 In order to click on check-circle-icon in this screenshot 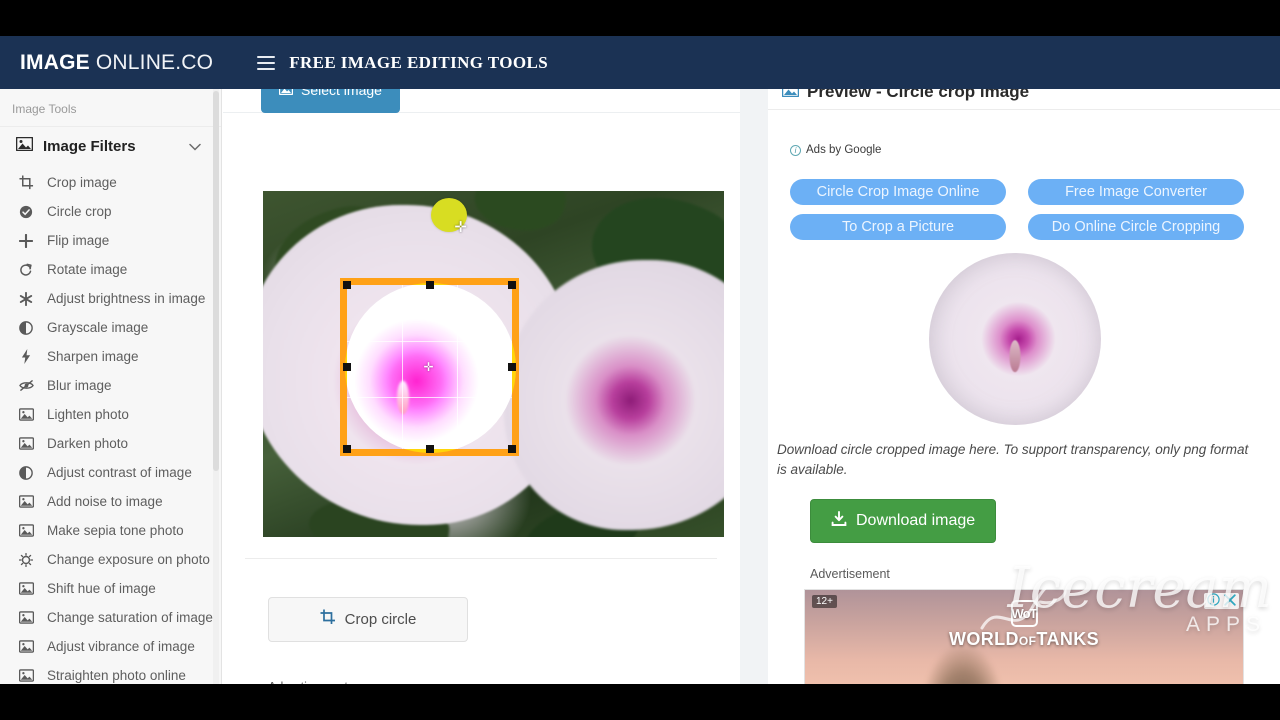, I will do `click(26, 212)`.